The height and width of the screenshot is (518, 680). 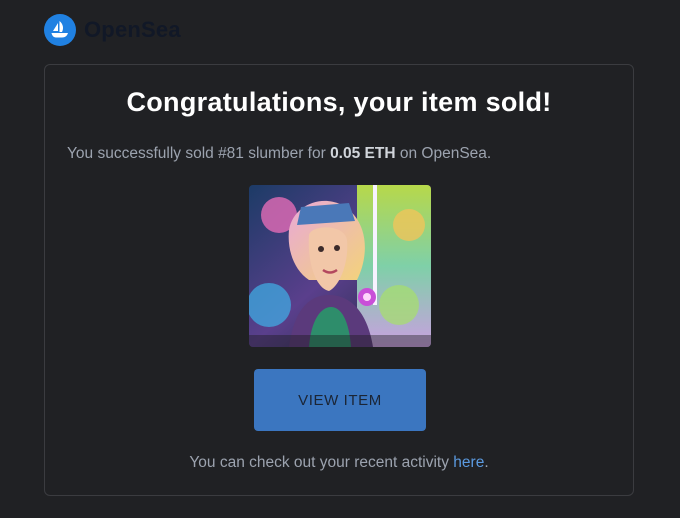 What do you see at coordinates (199, 153) in the screenshot?
I see `sale-message-prefix: You successfully sold #81 slumber for` at bounding box center [199, 153].